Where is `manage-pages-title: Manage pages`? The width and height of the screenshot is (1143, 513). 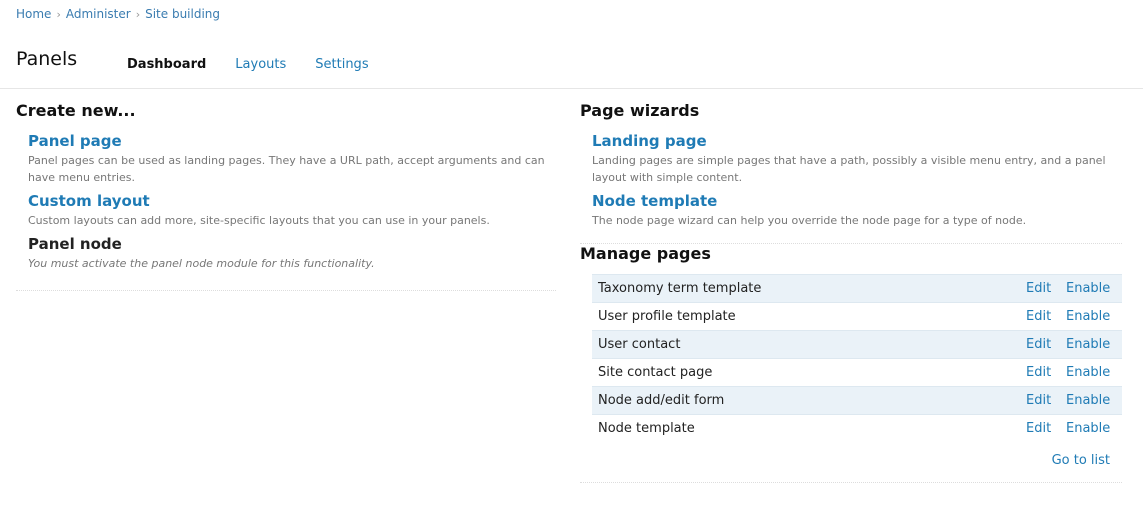
manage-pages-title: Manage pages is located at coordinates (645, 253).